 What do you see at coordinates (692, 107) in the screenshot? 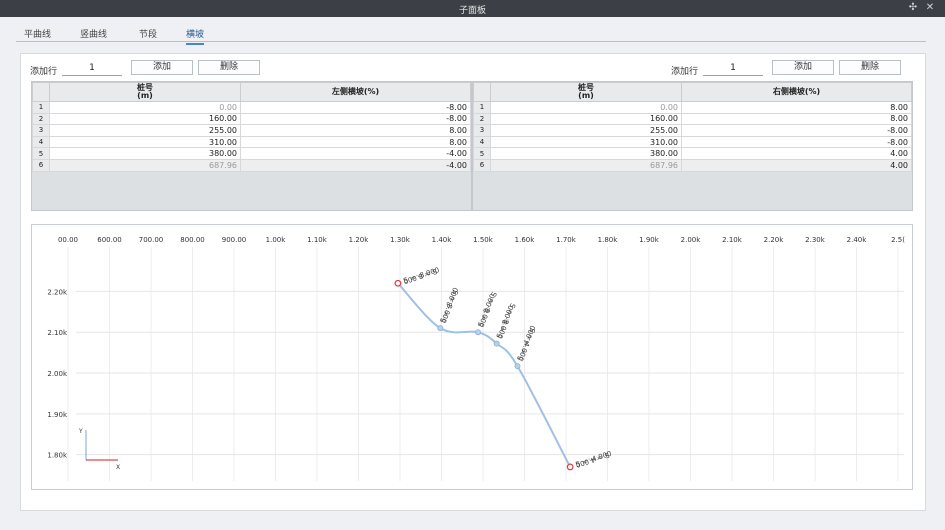
I see `table-row: 1 0.00 8.00` at bounding box center [692, 107].